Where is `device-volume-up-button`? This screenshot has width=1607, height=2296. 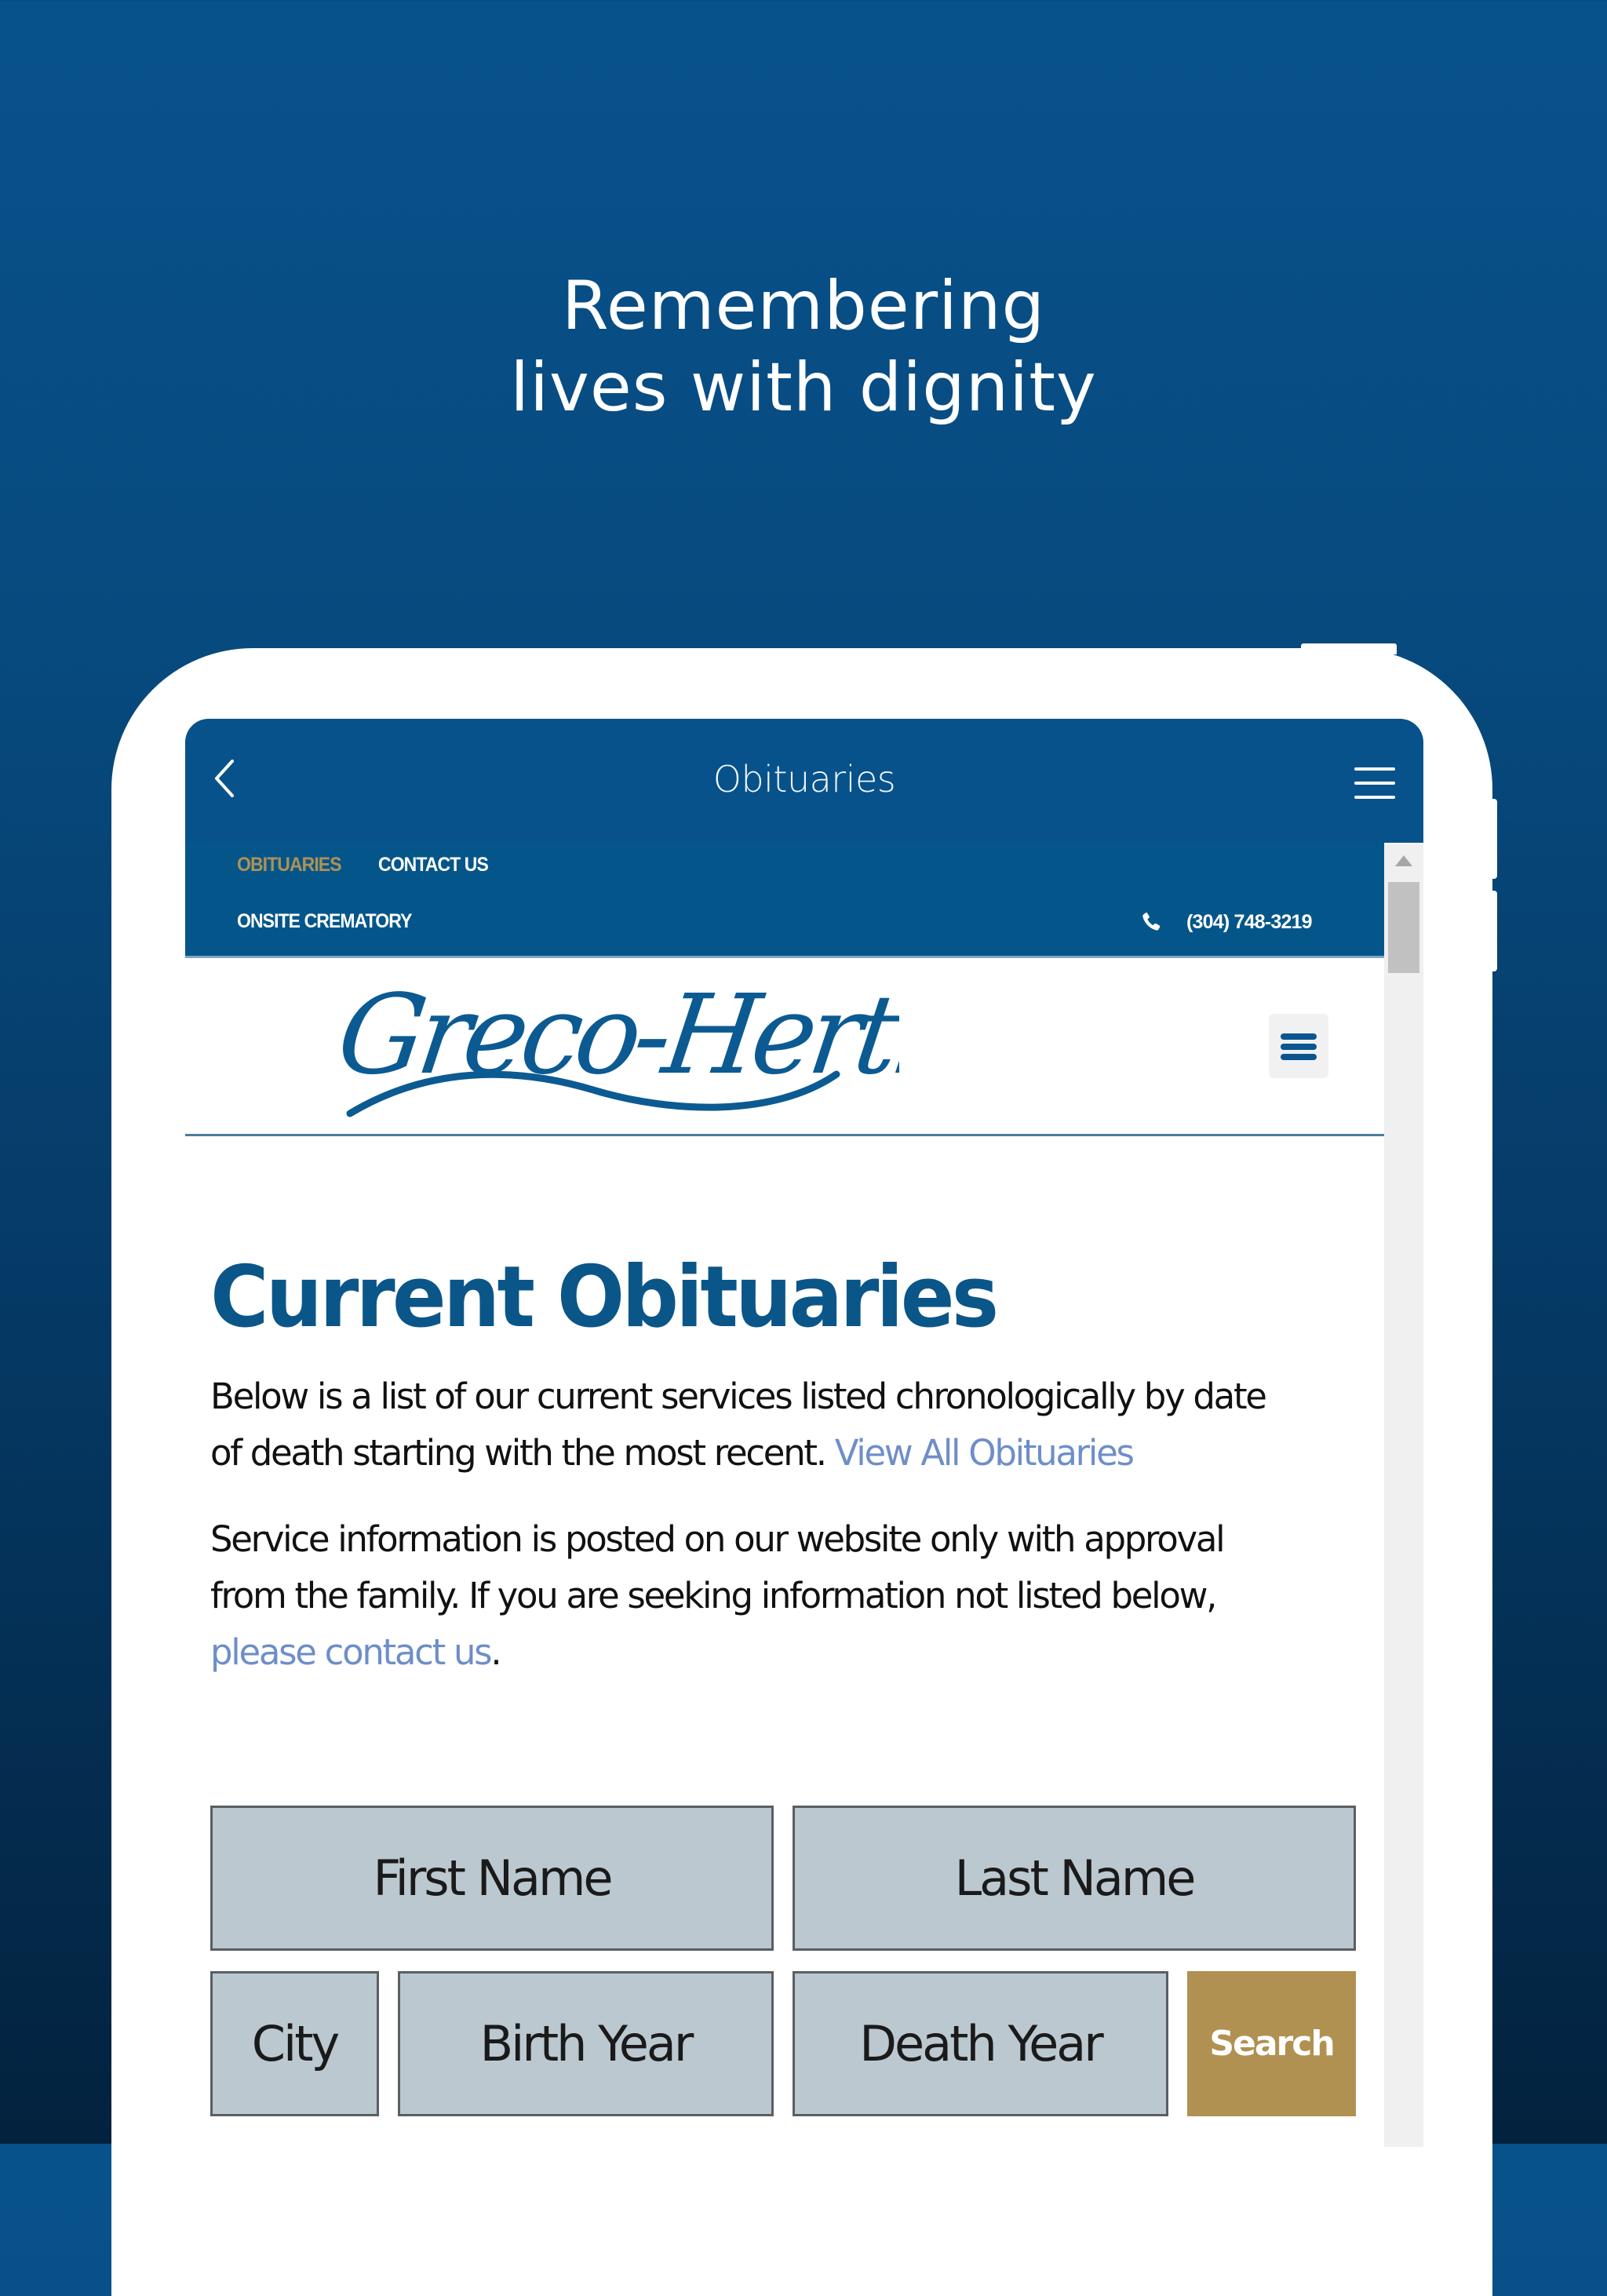 device-volume-up-button is located at coordinates (1492, 839).